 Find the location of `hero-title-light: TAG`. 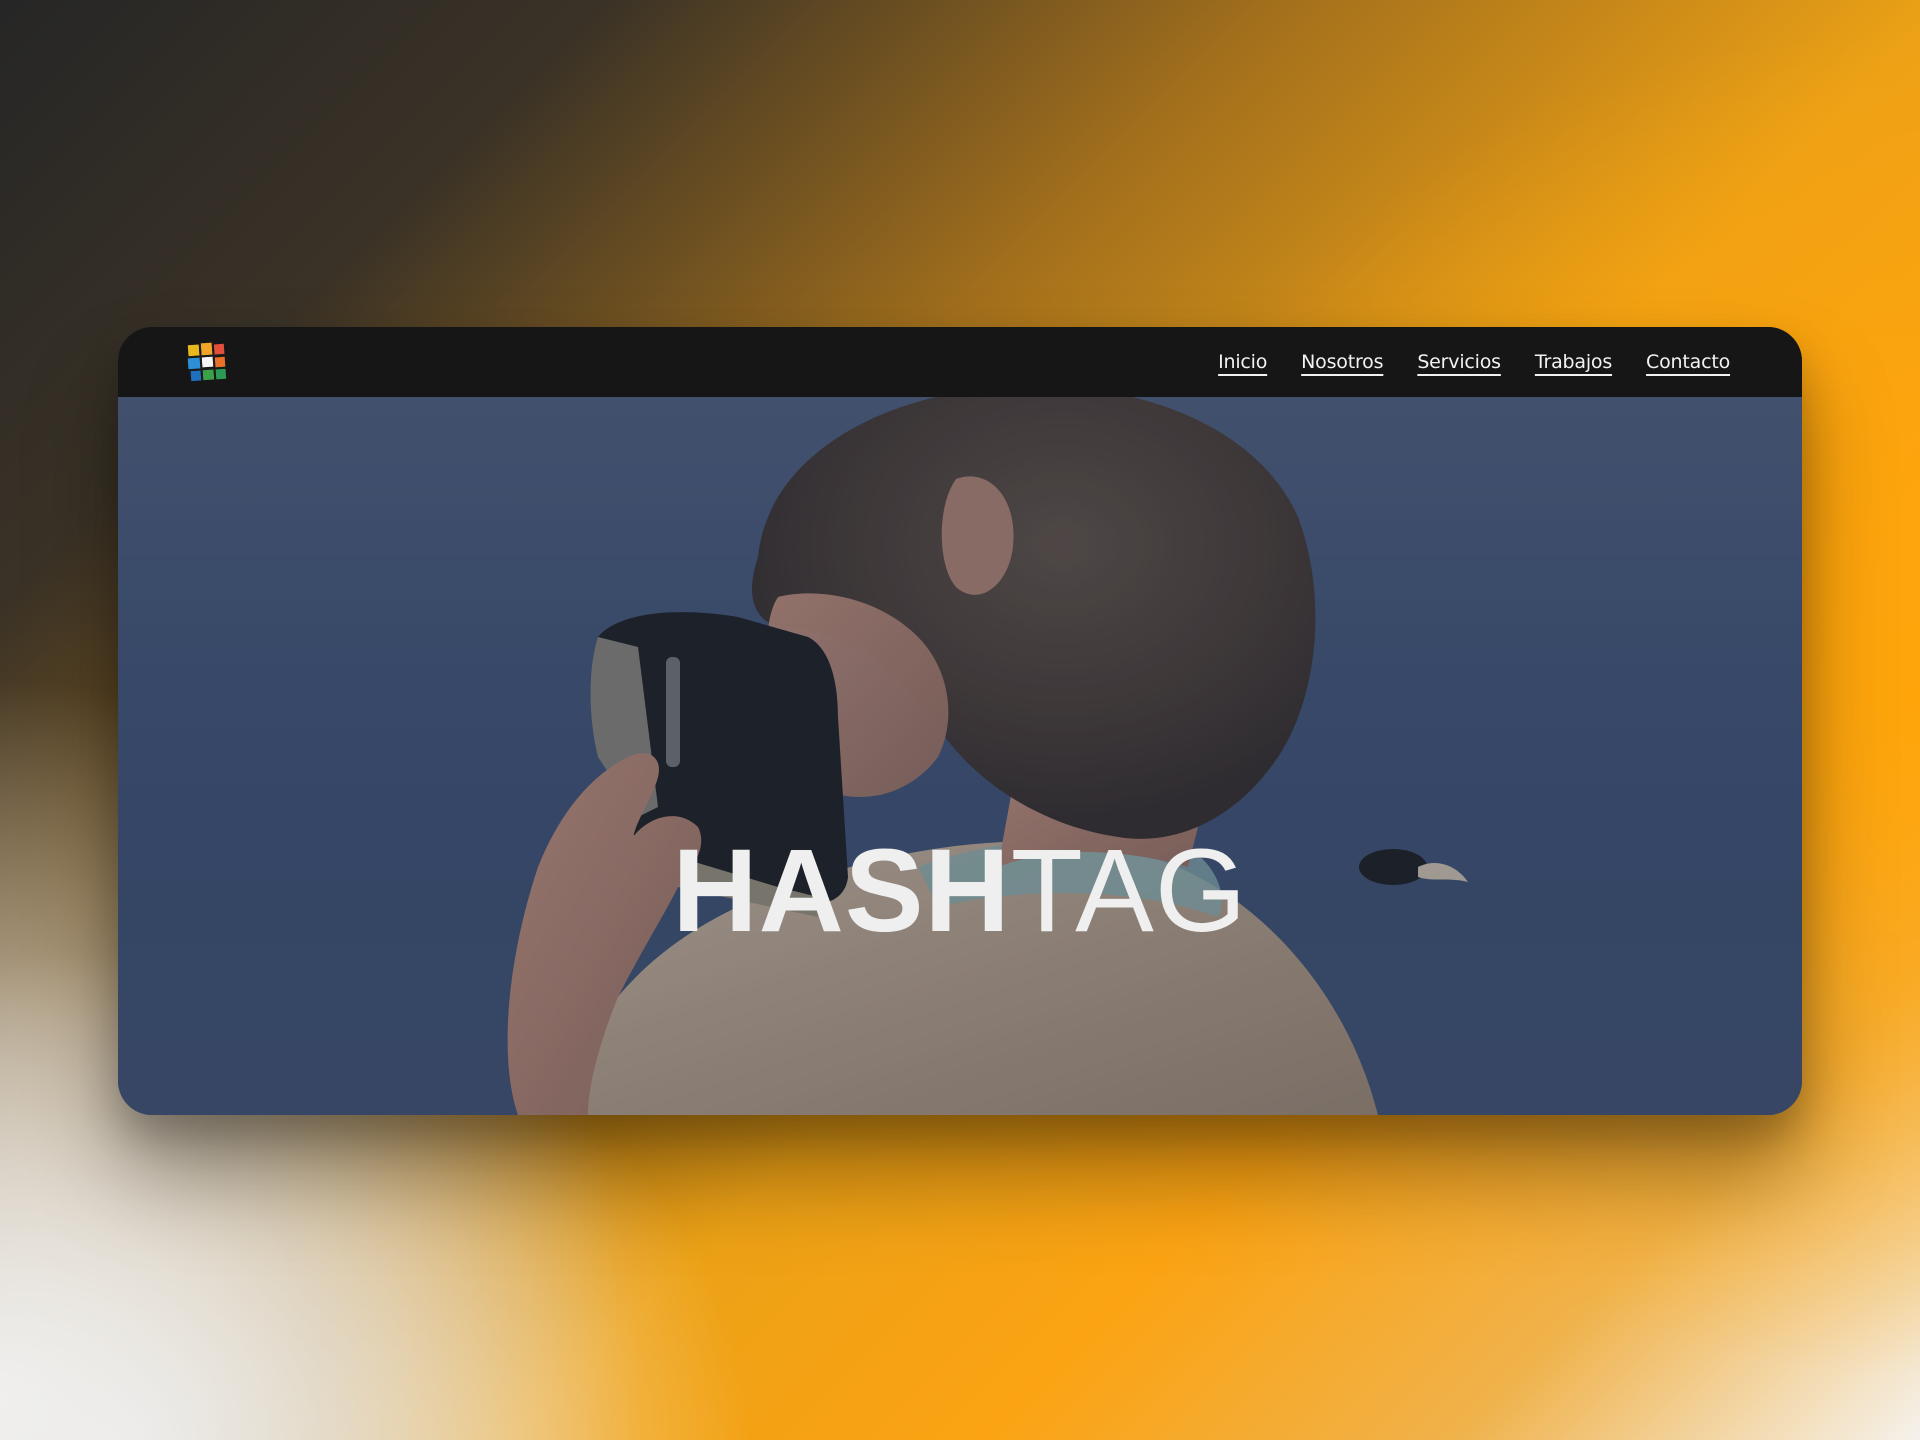

hero-title-light: TAG is located at coordinates (1129, 891).